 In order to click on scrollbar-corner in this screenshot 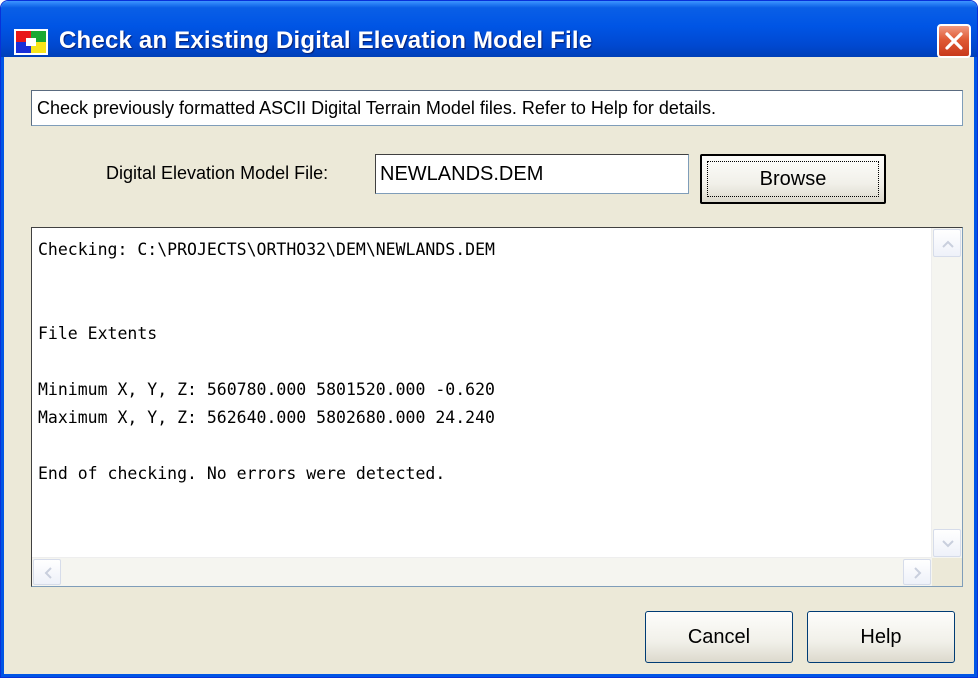, I will do `click(947, 572)`.